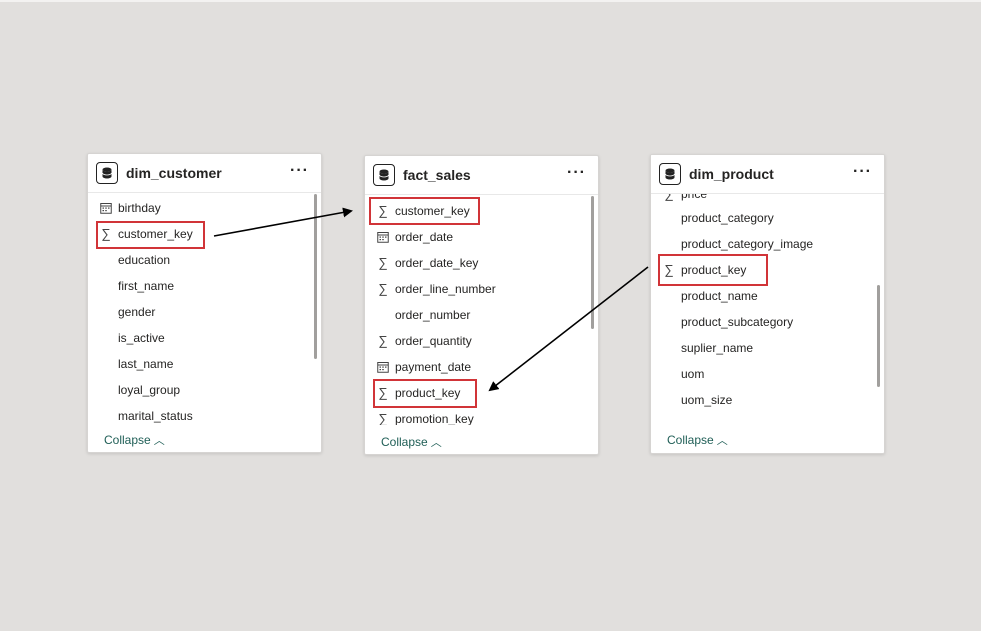  Describe the element at coordinates (568, 329) in the screenshot. I see `relationship-arrow-product` at that location.